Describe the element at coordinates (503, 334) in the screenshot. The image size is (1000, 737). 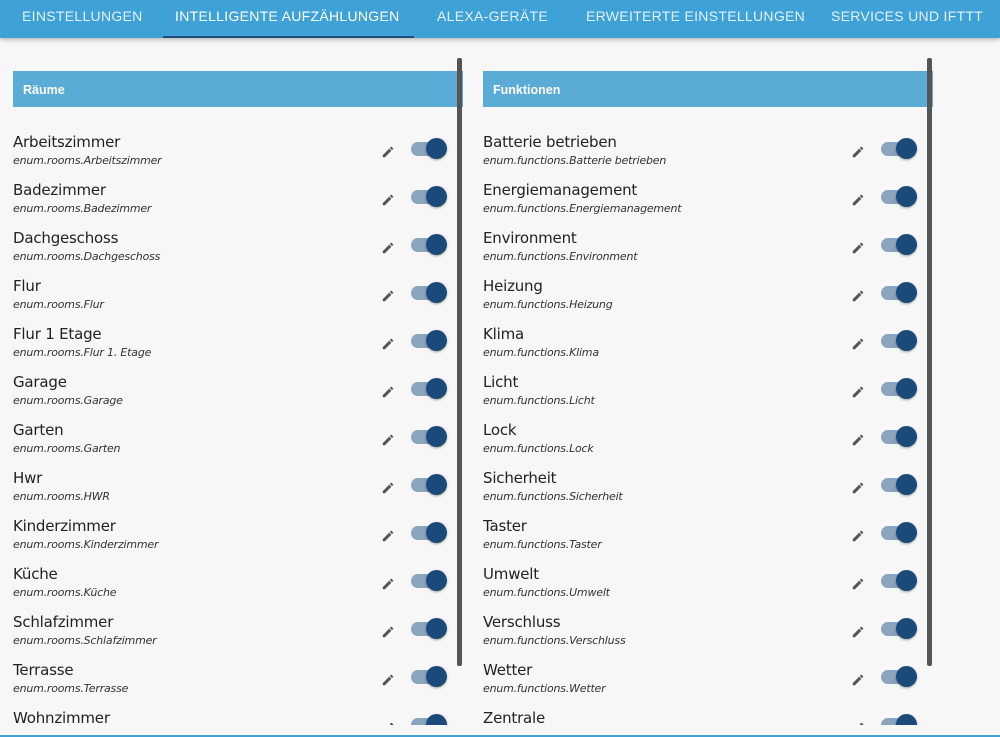
I see `list-item-title: Klima` at that location.